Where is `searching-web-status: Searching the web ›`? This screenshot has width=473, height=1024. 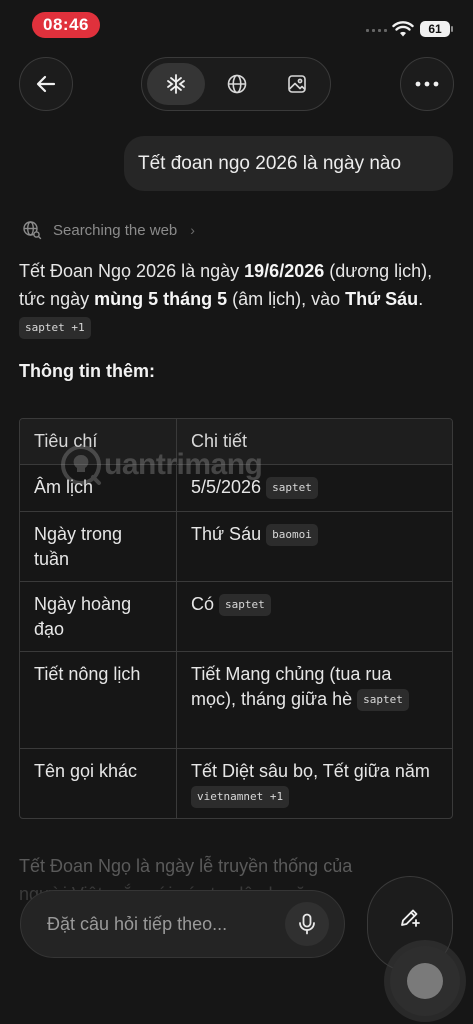 searching-web-status: Searching the web › is located at coordinates (108, 230).